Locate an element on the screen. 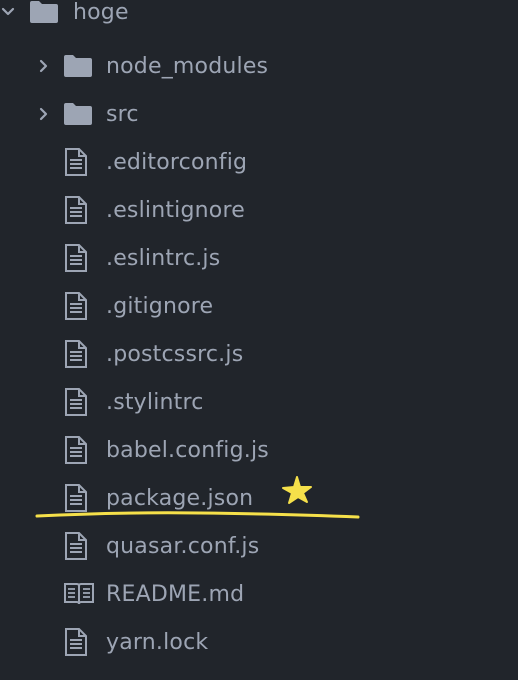  tree-item-eslintignore: .eslintignore is located at coordinates (259, 210).